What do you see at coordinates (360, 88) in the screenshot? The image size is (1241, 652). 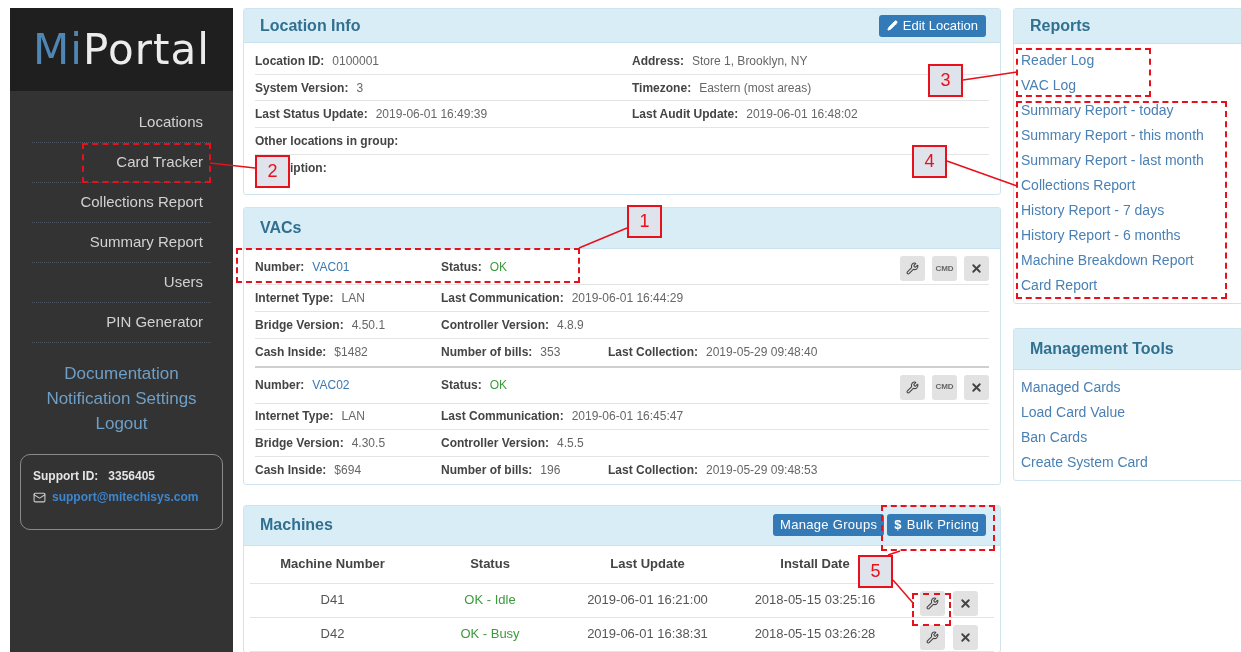 I see `field-value: 3` at bounding box center [360, 88].